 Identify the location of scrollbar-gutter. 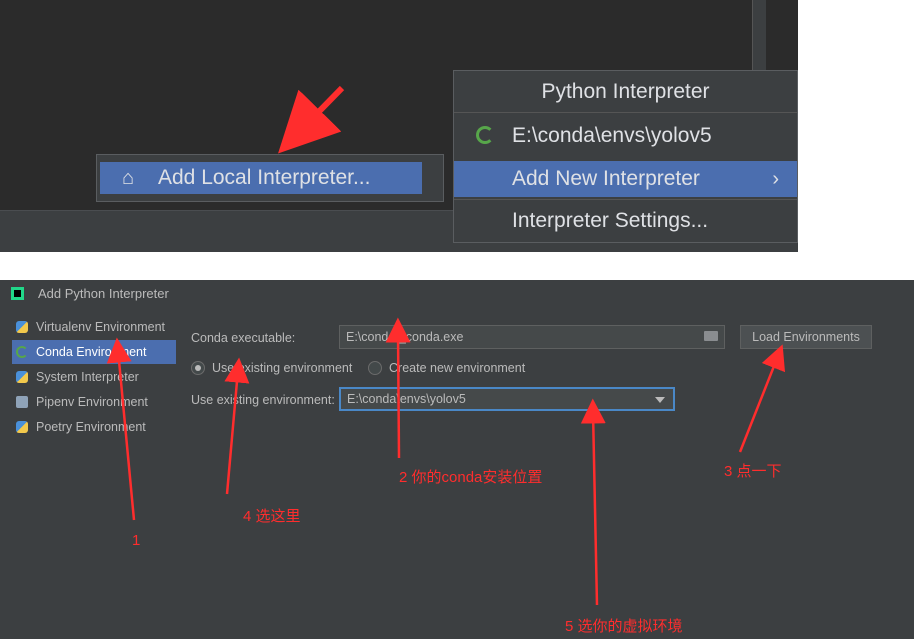
(759, 35).